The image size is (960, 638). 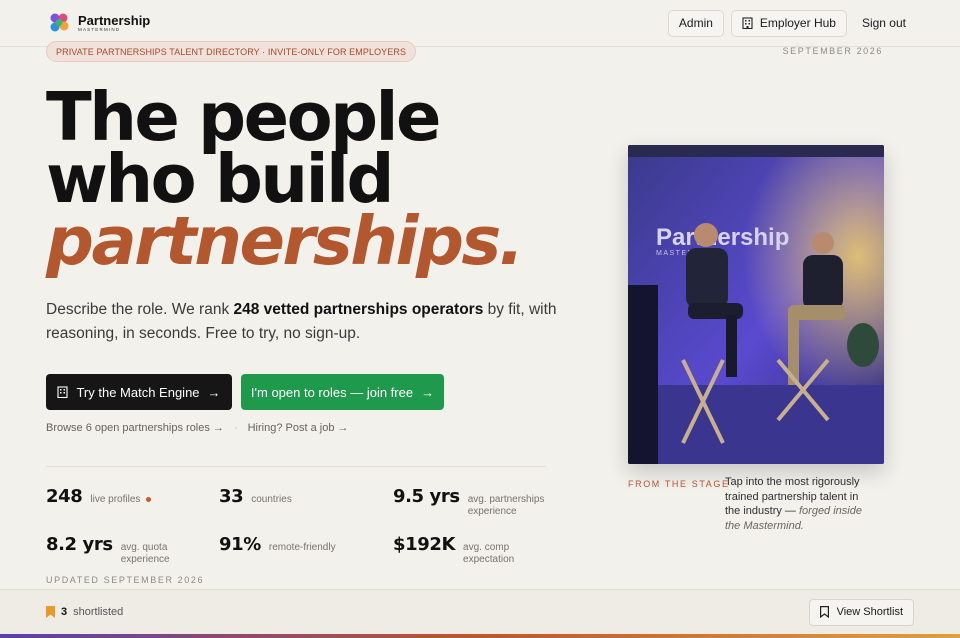 What do you see at coordinates (332, 392) in the screenshot?
I see `join-free-label: I'm open to roles — join free` at bounding box center [332, 392].